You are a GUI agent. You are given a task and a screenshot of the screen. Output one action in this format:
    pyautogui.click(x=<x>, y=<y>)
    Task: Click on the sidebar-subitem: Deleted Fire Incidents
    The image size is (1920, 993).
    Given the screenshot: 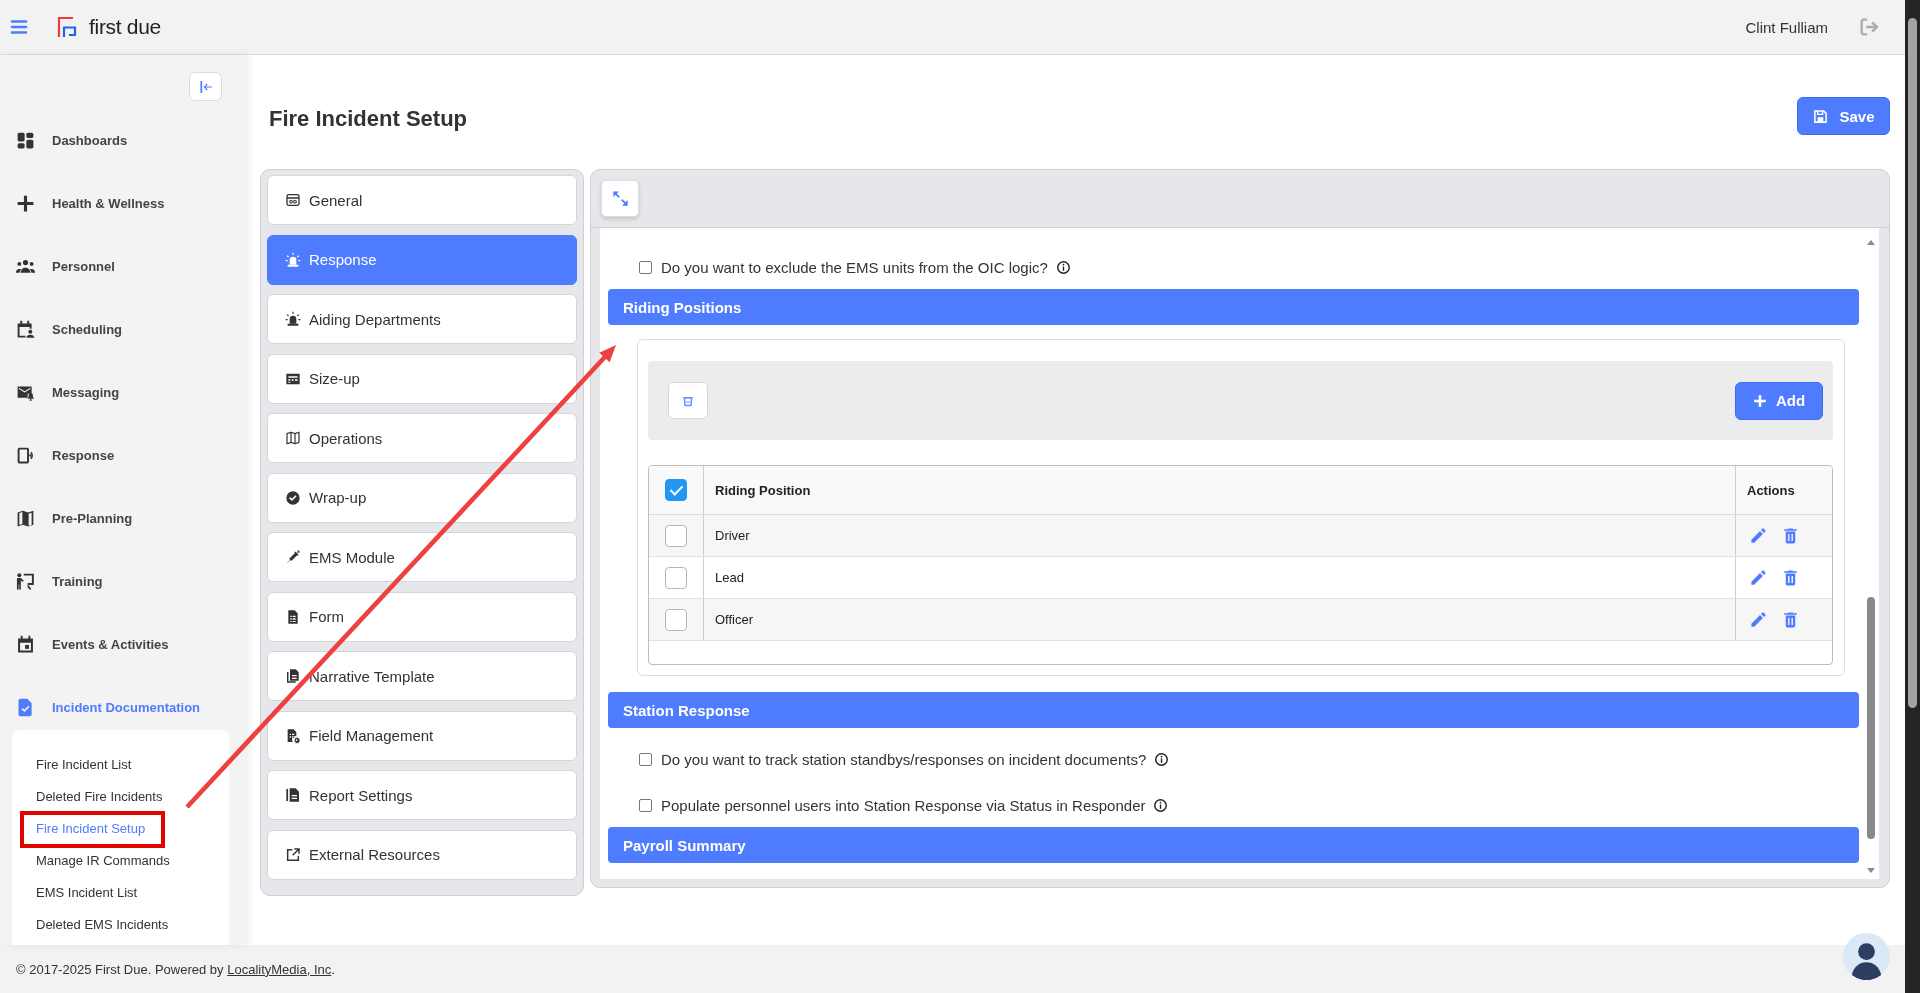 What is the action you would take?
    pyautogui.click(x=99, y=797)
    